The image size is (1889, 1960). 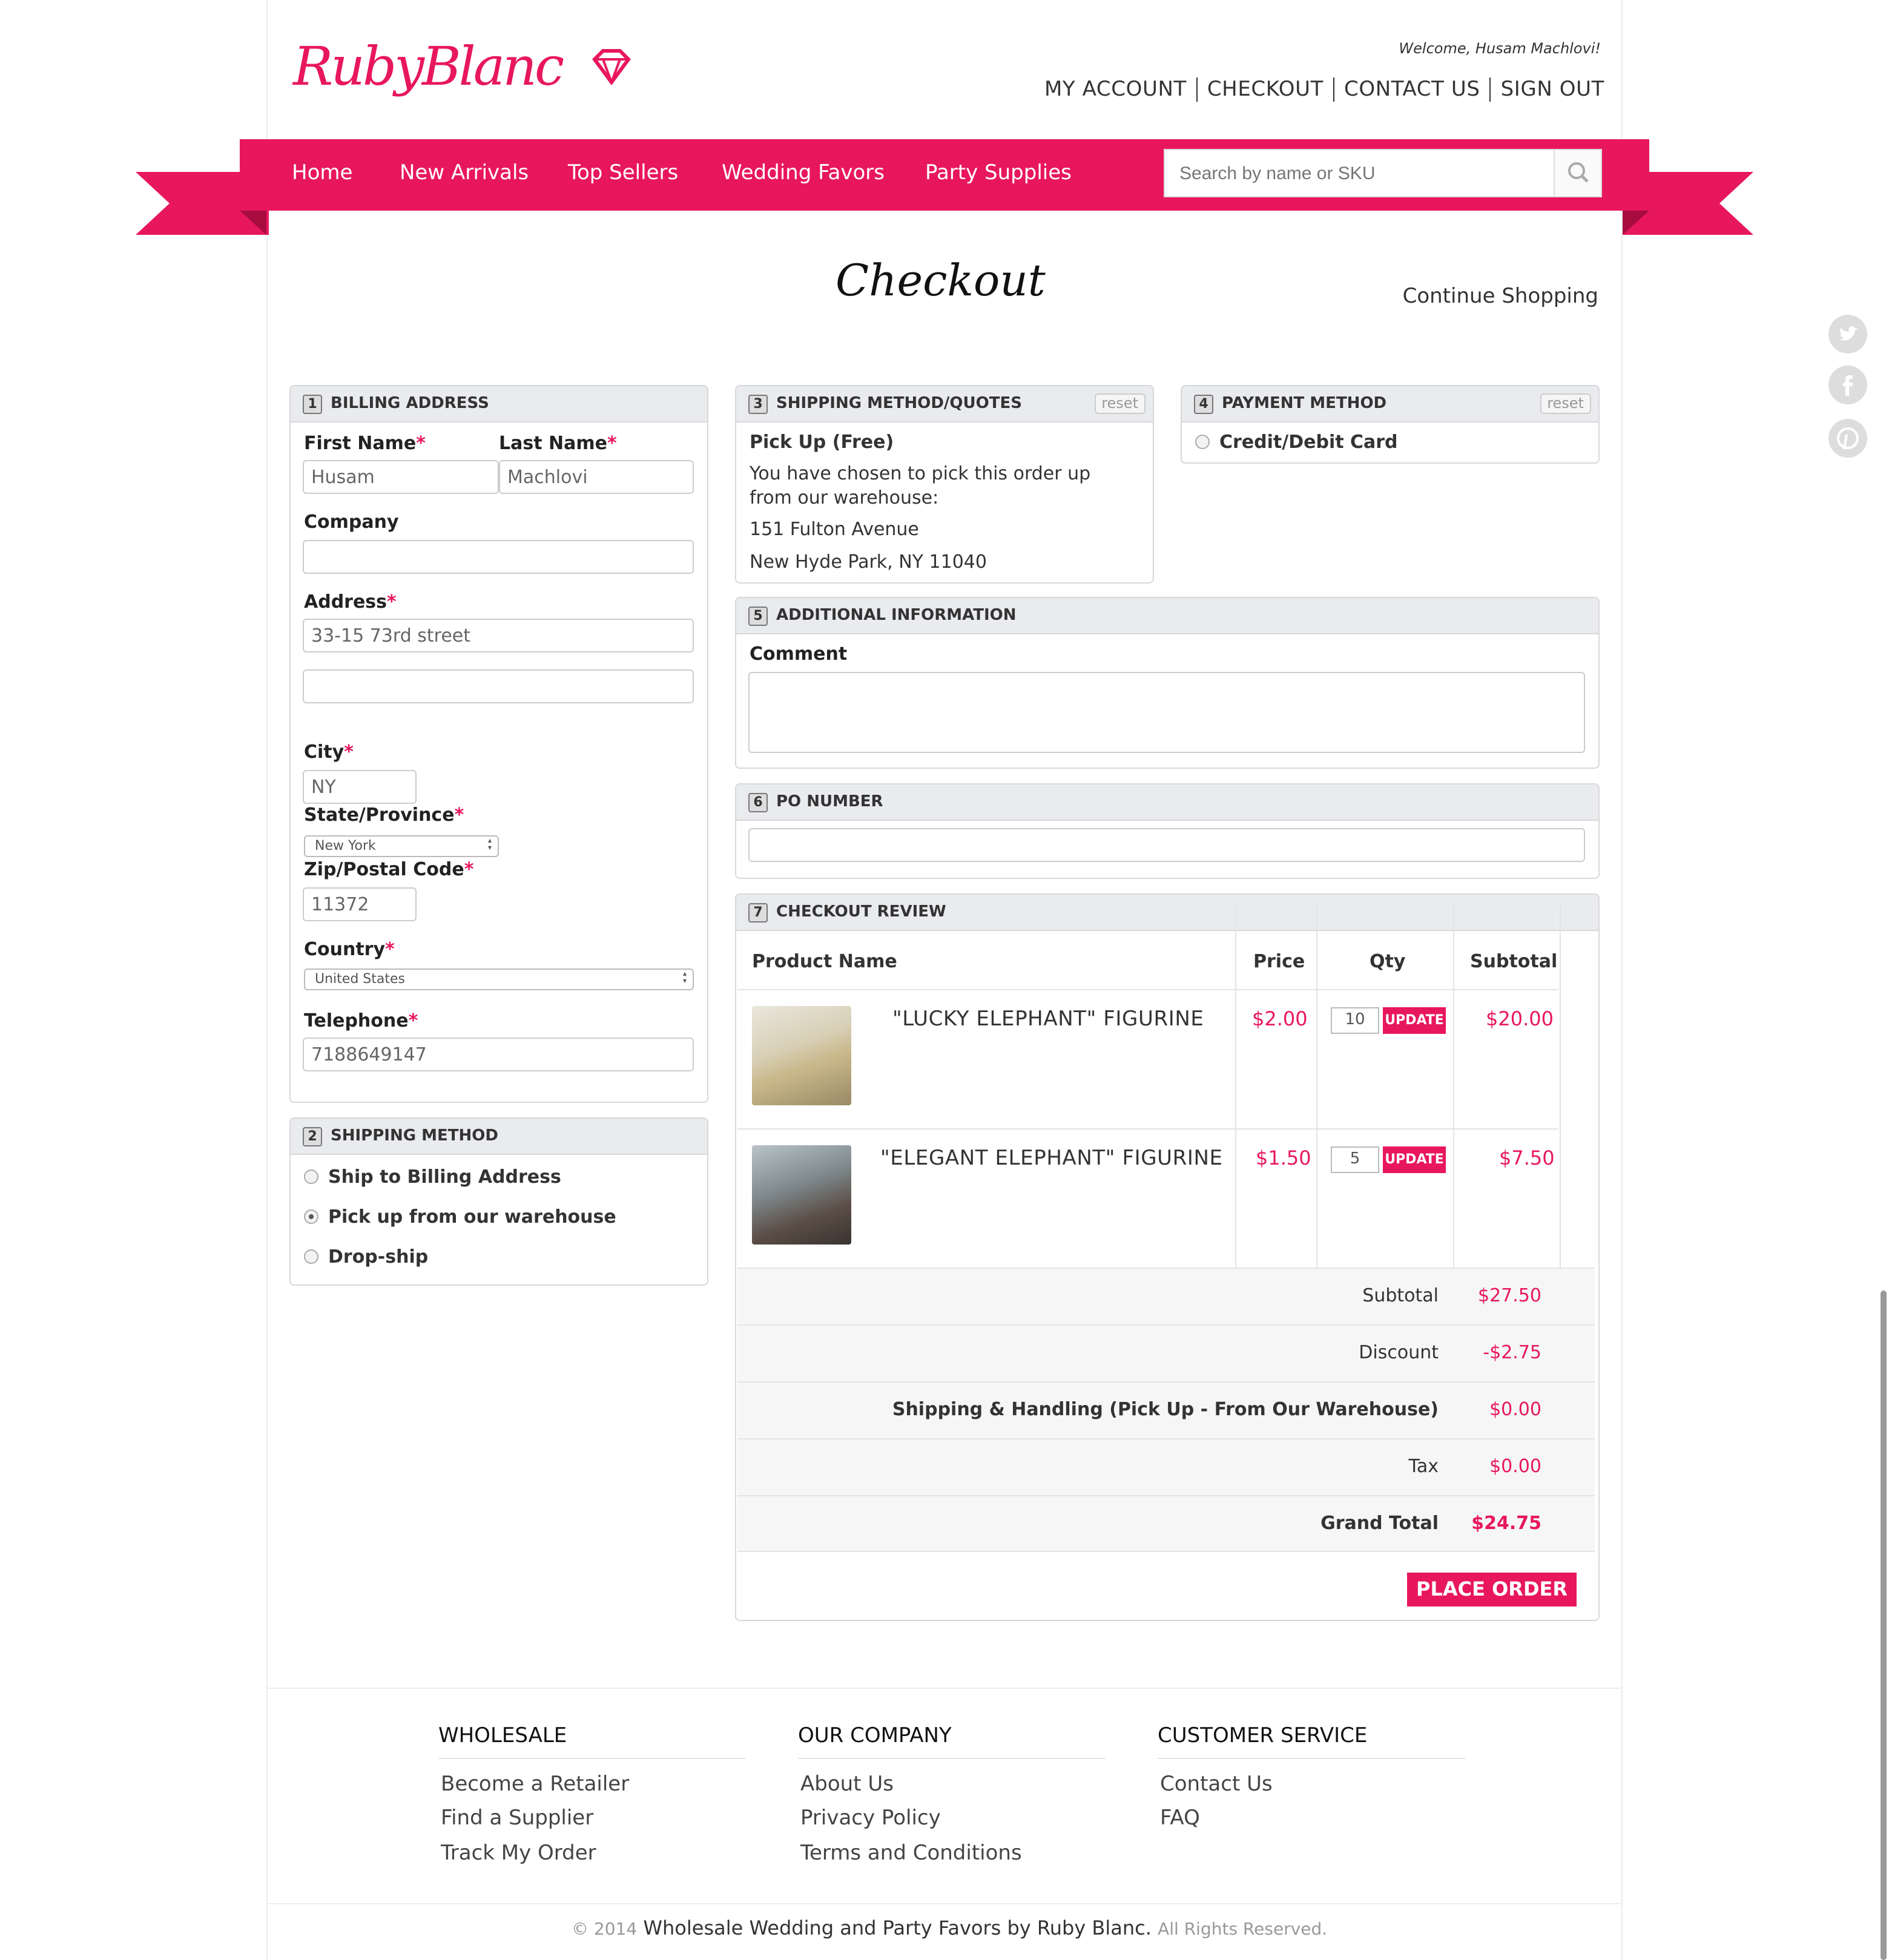 I want to click on footer-link-find-supplier: Find a Supplier, so click(x=517, y=1818).